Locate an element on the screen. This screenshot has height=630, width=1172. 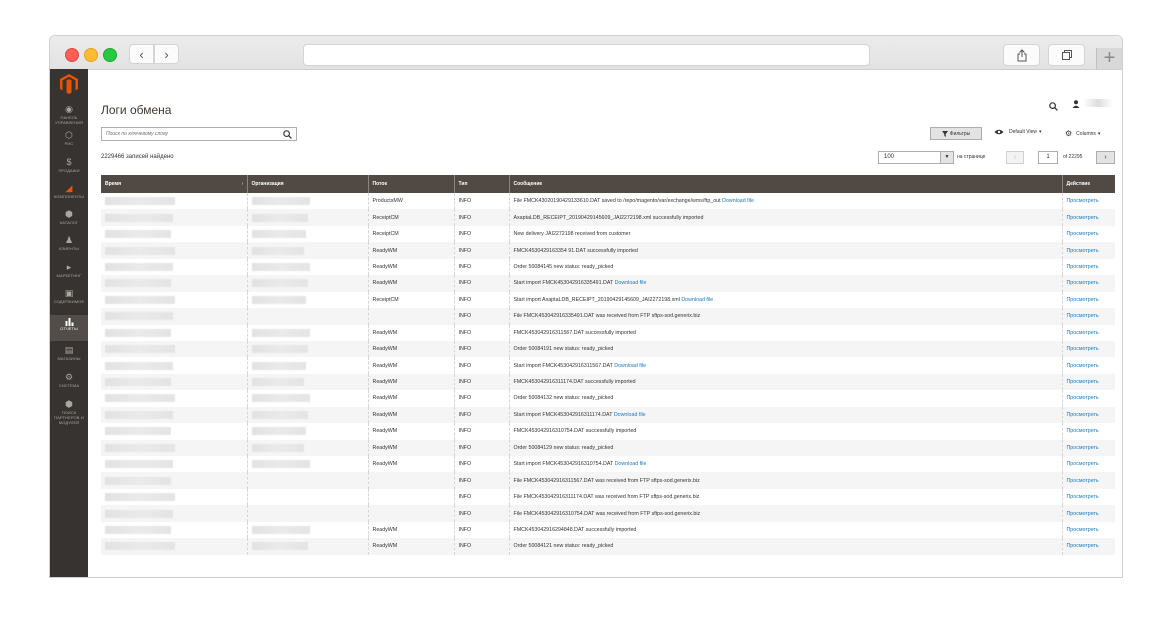
sidebar-item-system: ⚙ Система is located at coordinates (69, 385).